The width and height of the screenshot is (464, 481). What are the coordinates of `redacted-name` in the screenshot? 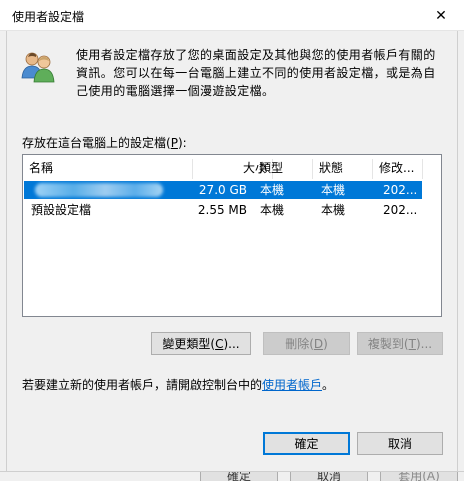 It's located at (99, 190).